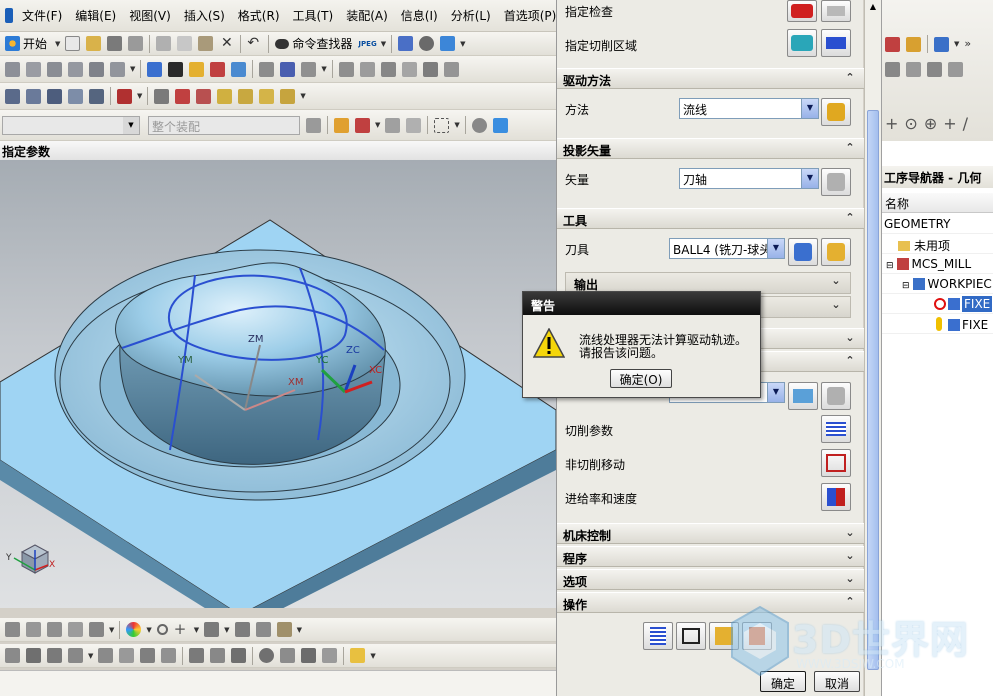 The width and height of the screenshot is (993, 696). Describe the element at coordinates (358, 655) in the screenshot. I see `light-icon` at that location.